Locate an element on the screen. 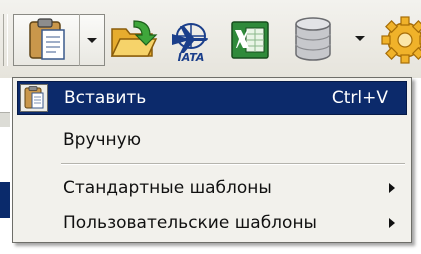 Image resolution: width=421 pixels, height=254 pixels. iata-logo-text: IATA is located at coordinates (191, 57).